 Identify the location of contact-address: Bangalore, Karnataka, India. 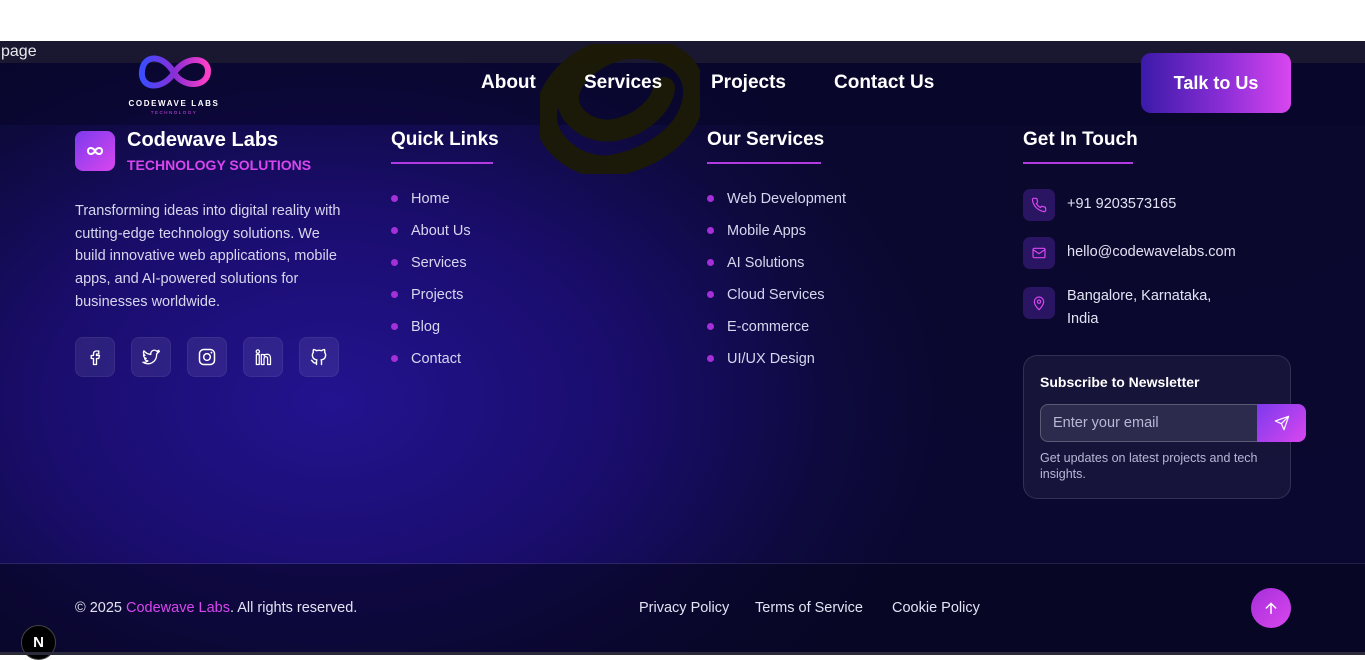
(1125, 308).